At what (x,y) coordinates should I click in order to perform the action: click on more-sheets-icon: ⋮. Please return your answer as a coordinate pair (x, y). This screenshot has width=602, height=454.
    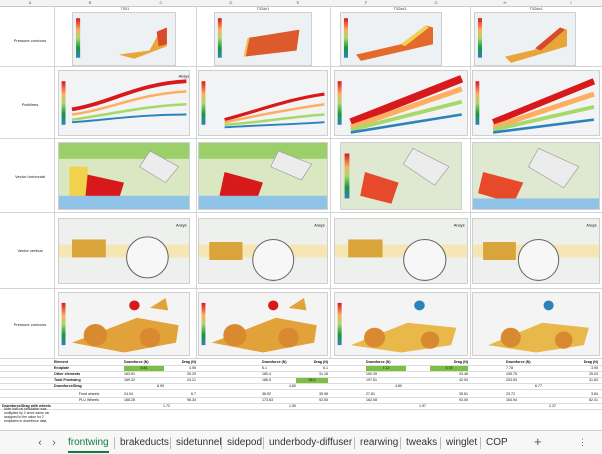
    Looking at the image, I should click on (582, 442).